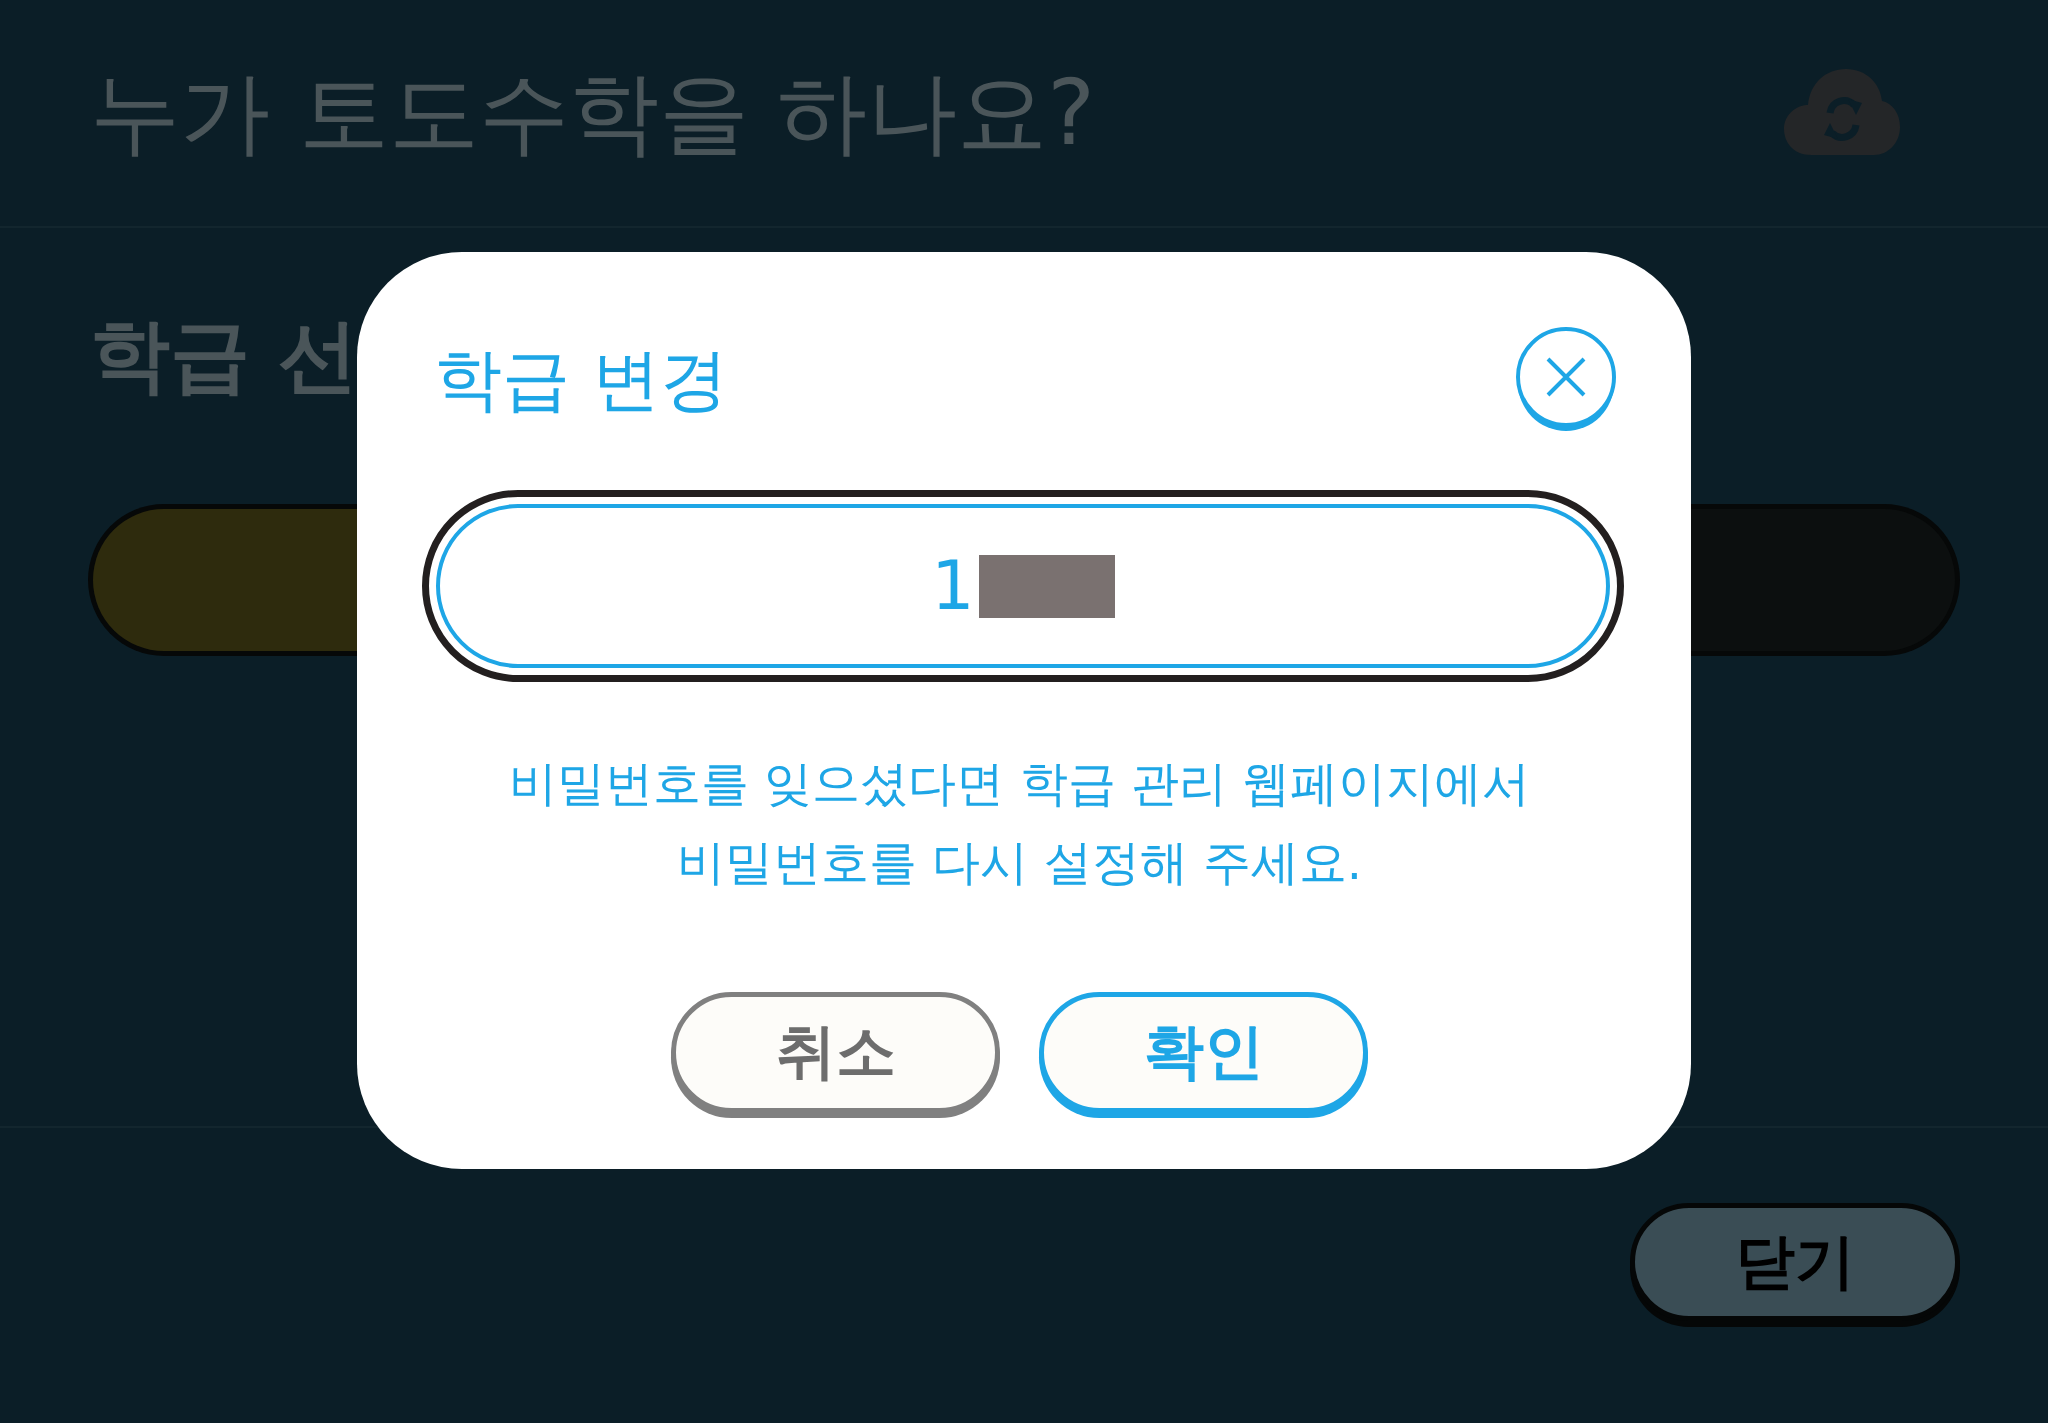 This screenshot has width=2048, height=1423. Describe the element at coordinates (1566, 380) in the screenshot. I see `close-icon` at that location.